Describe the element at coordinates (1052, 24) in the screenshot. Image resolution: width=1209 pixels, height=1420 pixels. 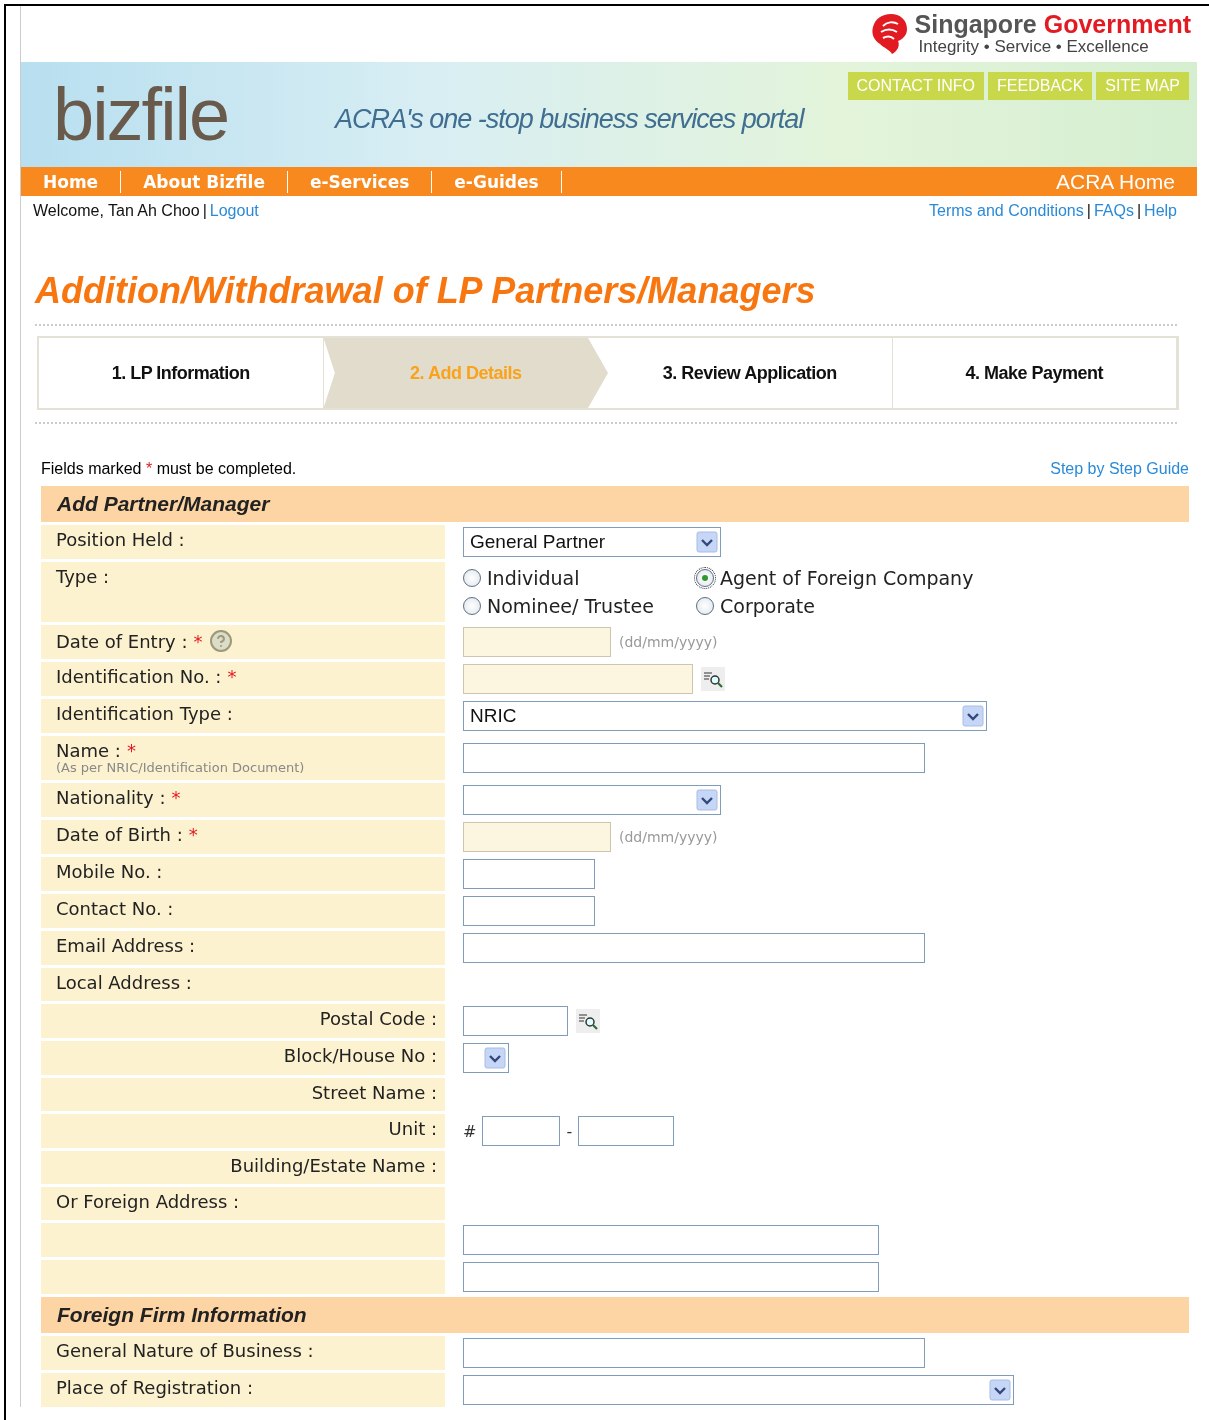
I see `government-name: Singapore Government` at that location.